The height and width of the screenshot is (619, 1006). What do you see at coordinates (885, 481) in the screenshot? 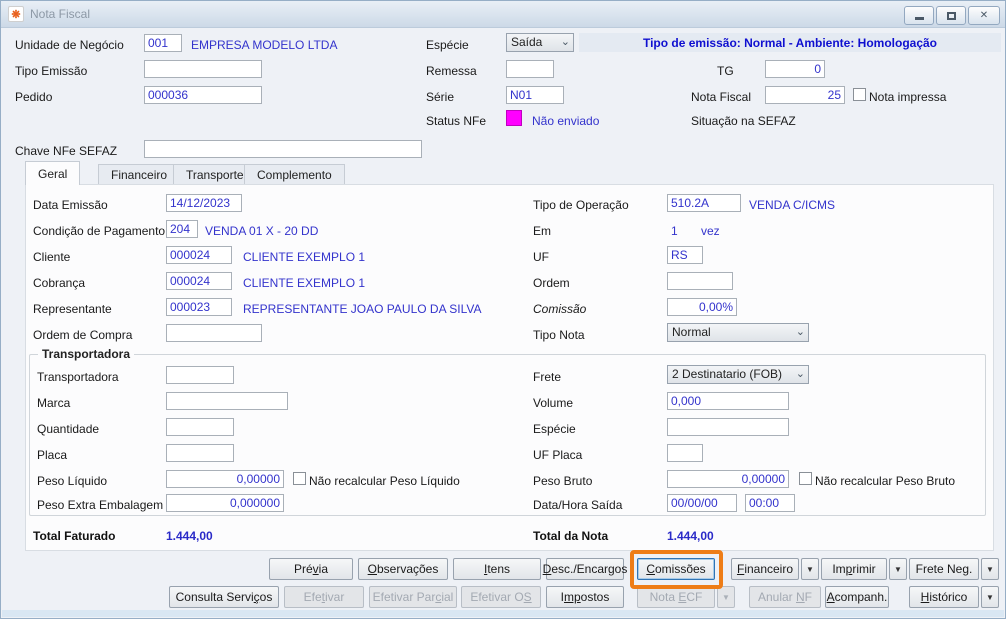
I see `nao-recalcular-peso-bruto-label: Não recalcular Peso Bruto` at bounding box center [885, 481].